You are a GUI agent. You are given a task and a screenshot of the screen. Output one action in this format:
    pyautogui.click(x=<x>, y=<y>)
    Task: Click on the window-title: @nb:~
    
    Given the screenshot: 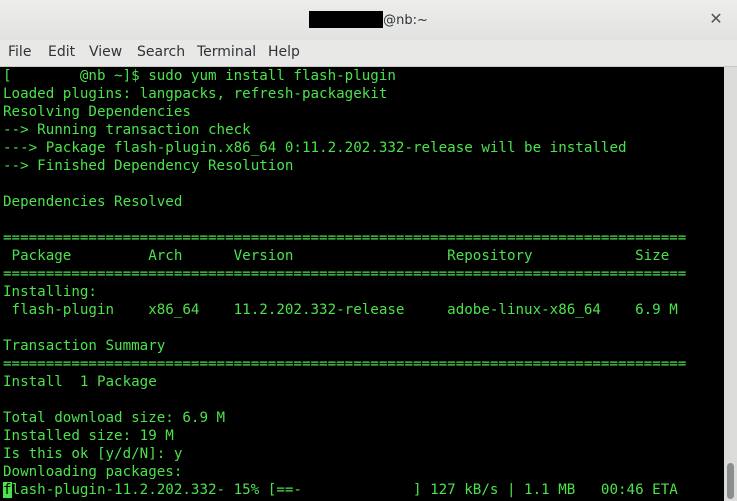 What is the action you would take?
    pyautogui.click(x=368, y=19)
    